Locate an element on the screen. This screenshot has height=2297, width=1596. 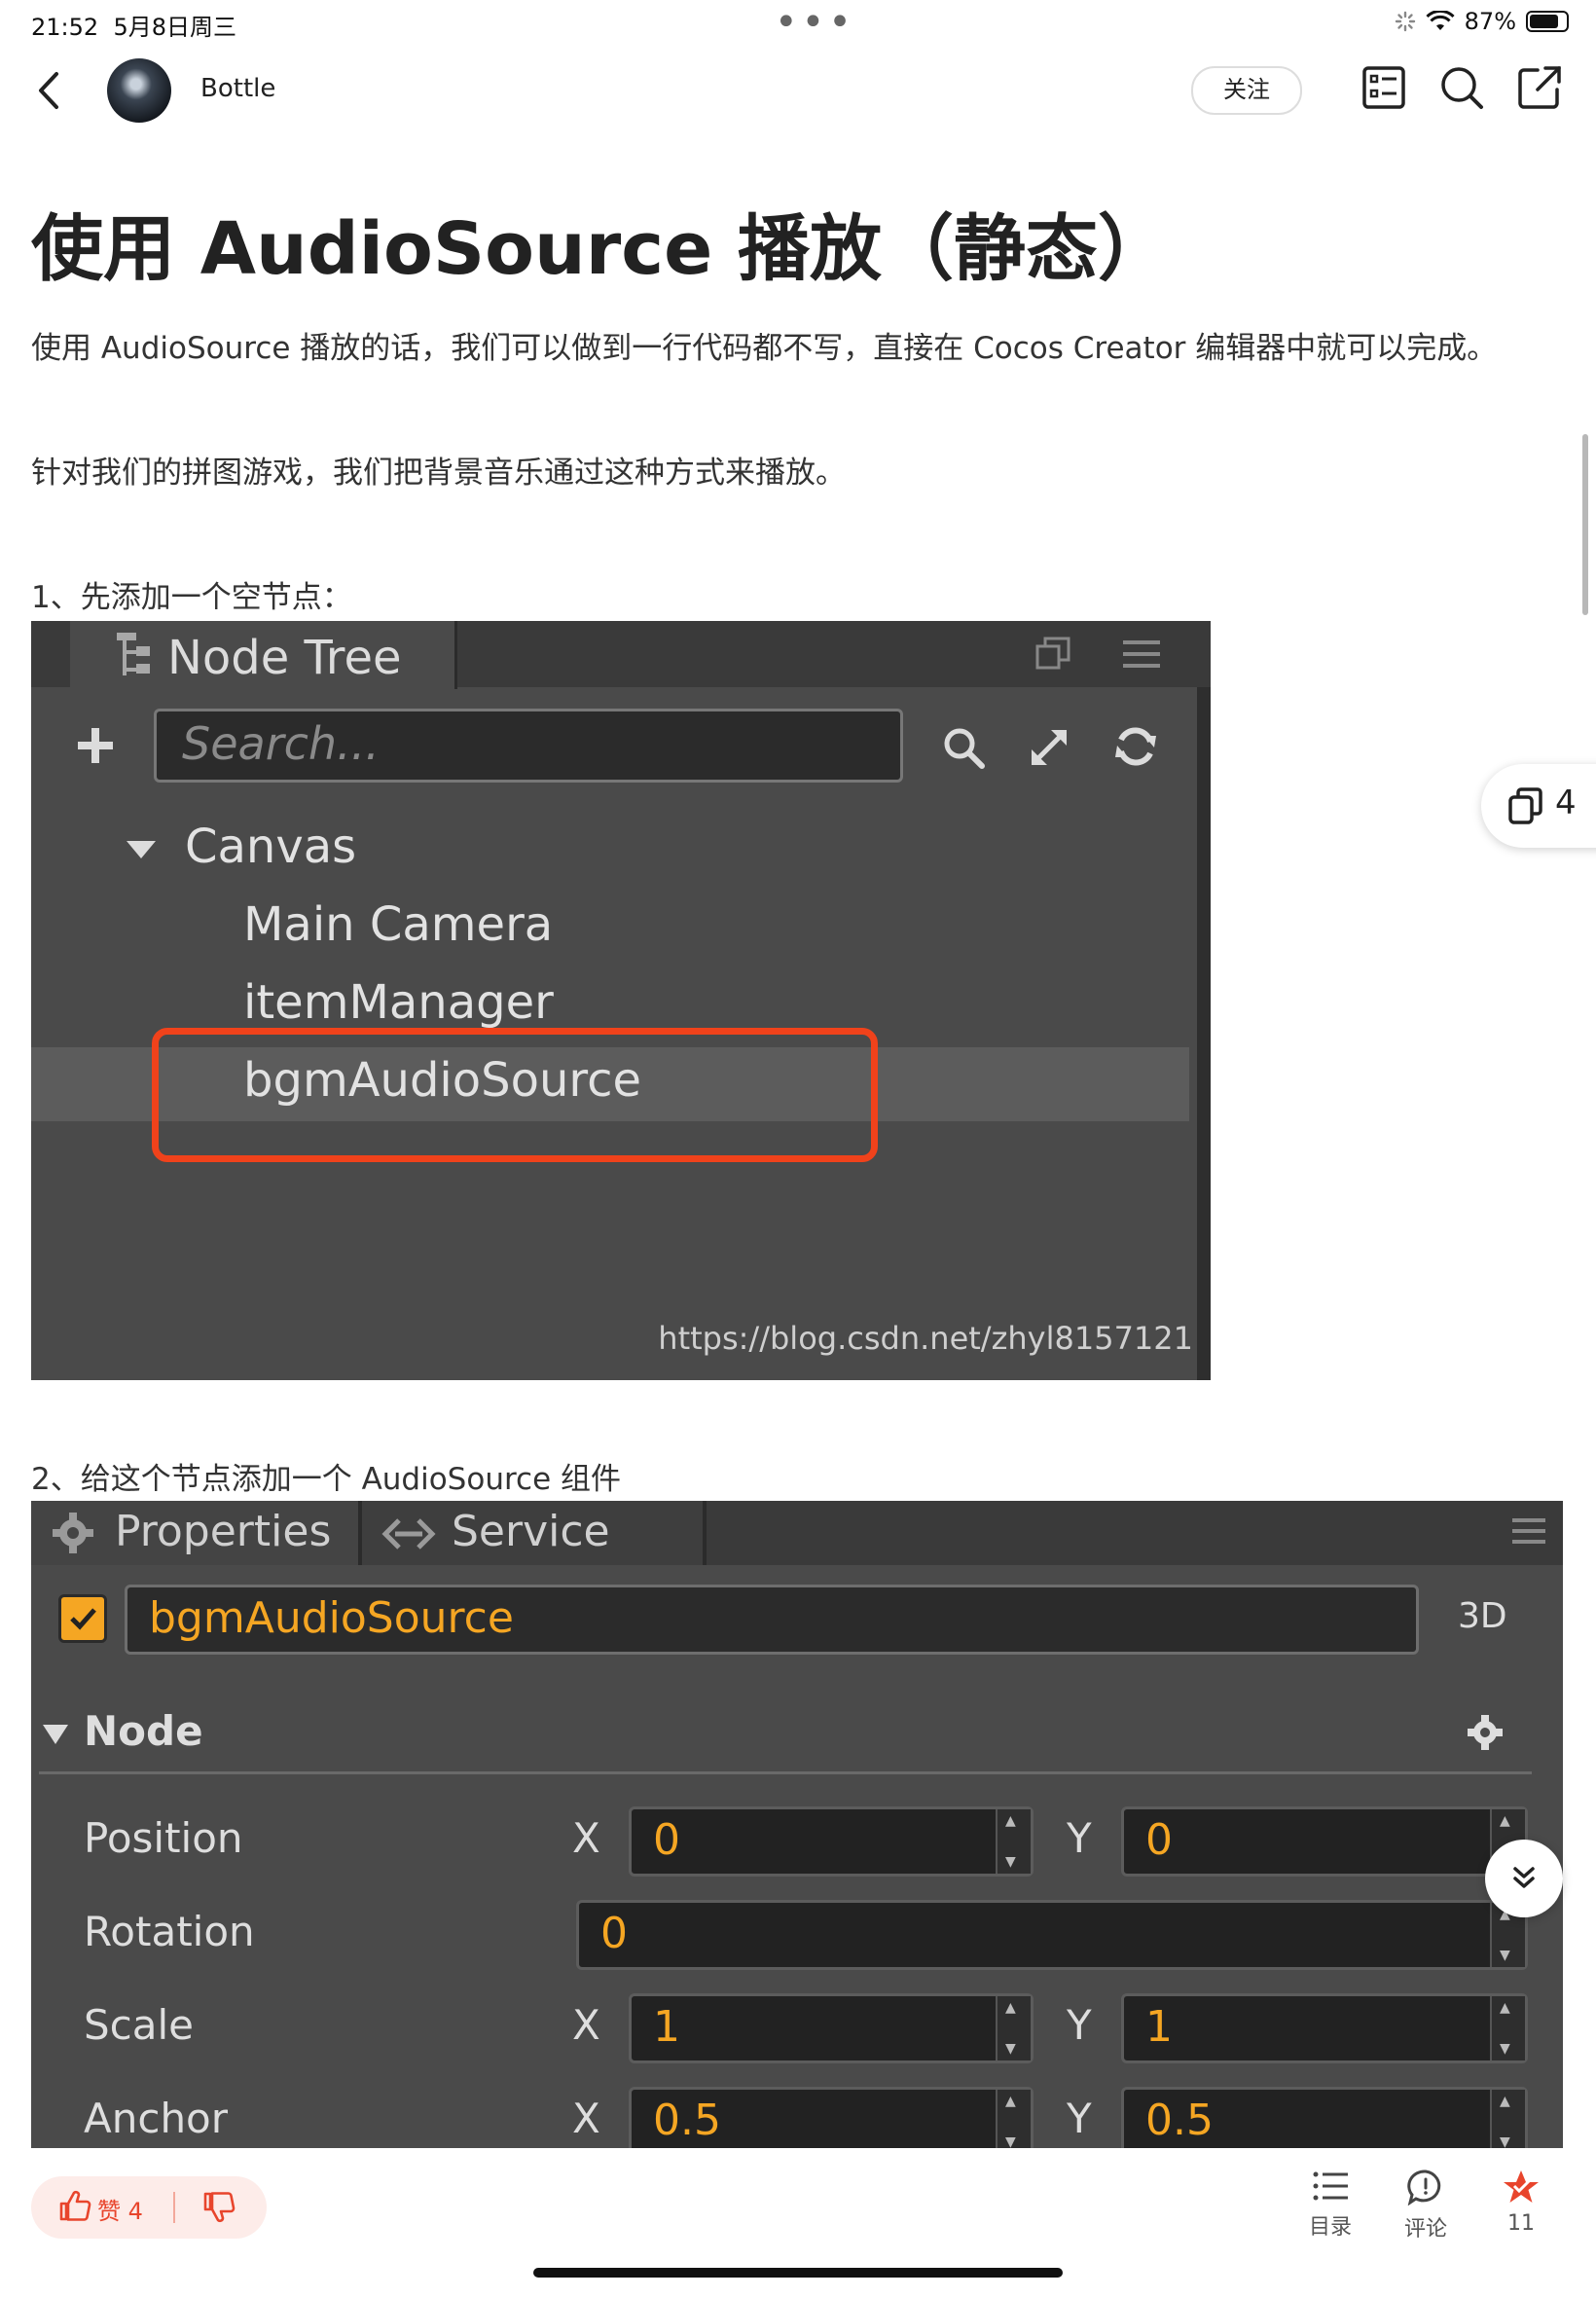
anchor-y-value: 0.5 is located at coordinates (1179, 2120).